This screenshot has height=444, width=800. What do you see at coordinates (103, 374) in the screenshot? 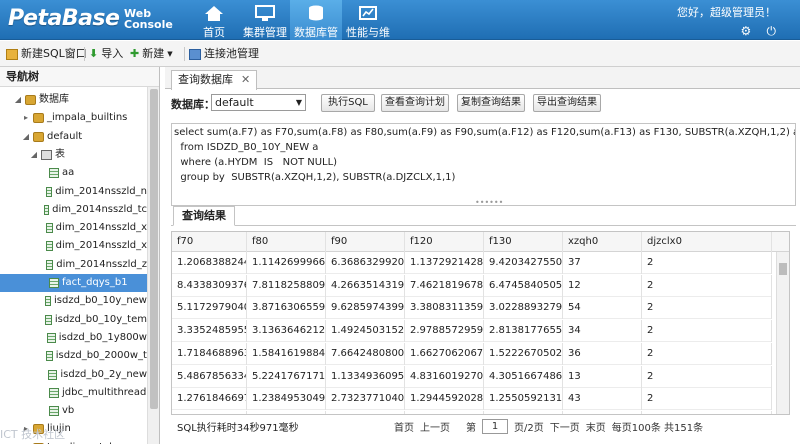
I see `tree-item-label: isdzd_b0_2y_new` at bounding box center [103, 374].